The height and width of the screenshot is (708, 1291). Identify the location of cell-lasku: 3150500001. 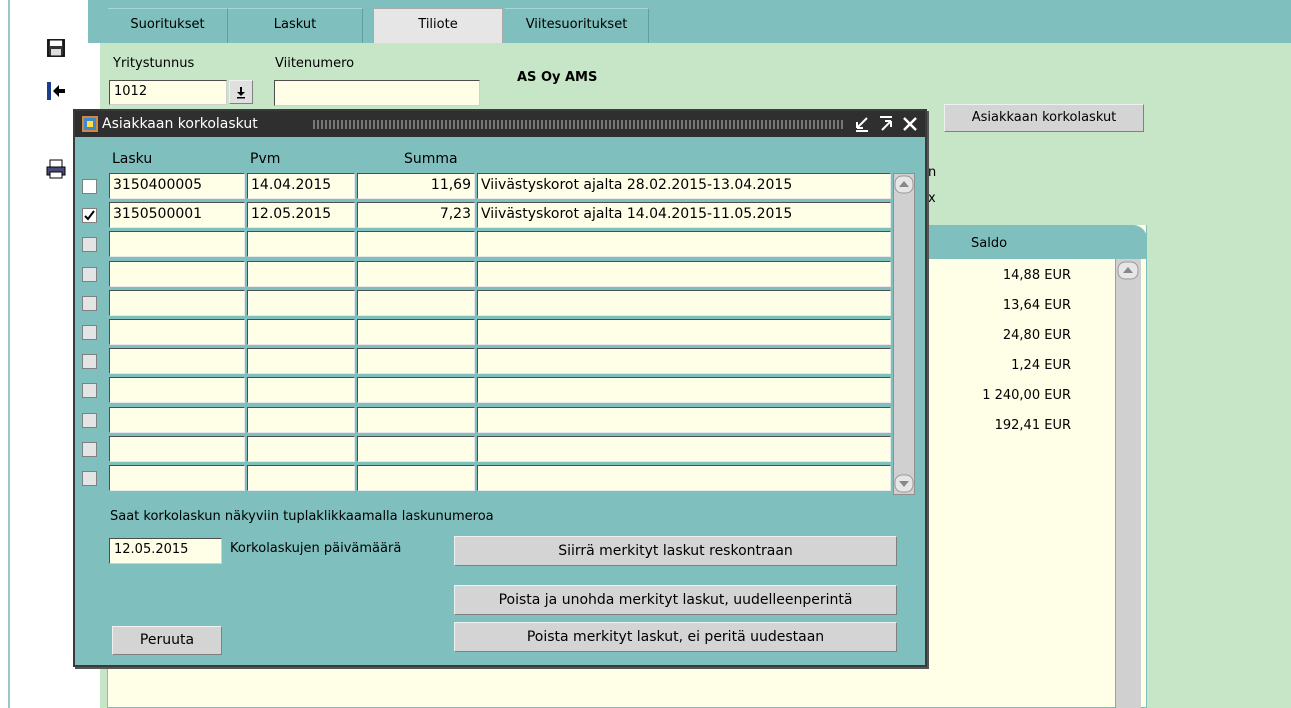
(177, 215).